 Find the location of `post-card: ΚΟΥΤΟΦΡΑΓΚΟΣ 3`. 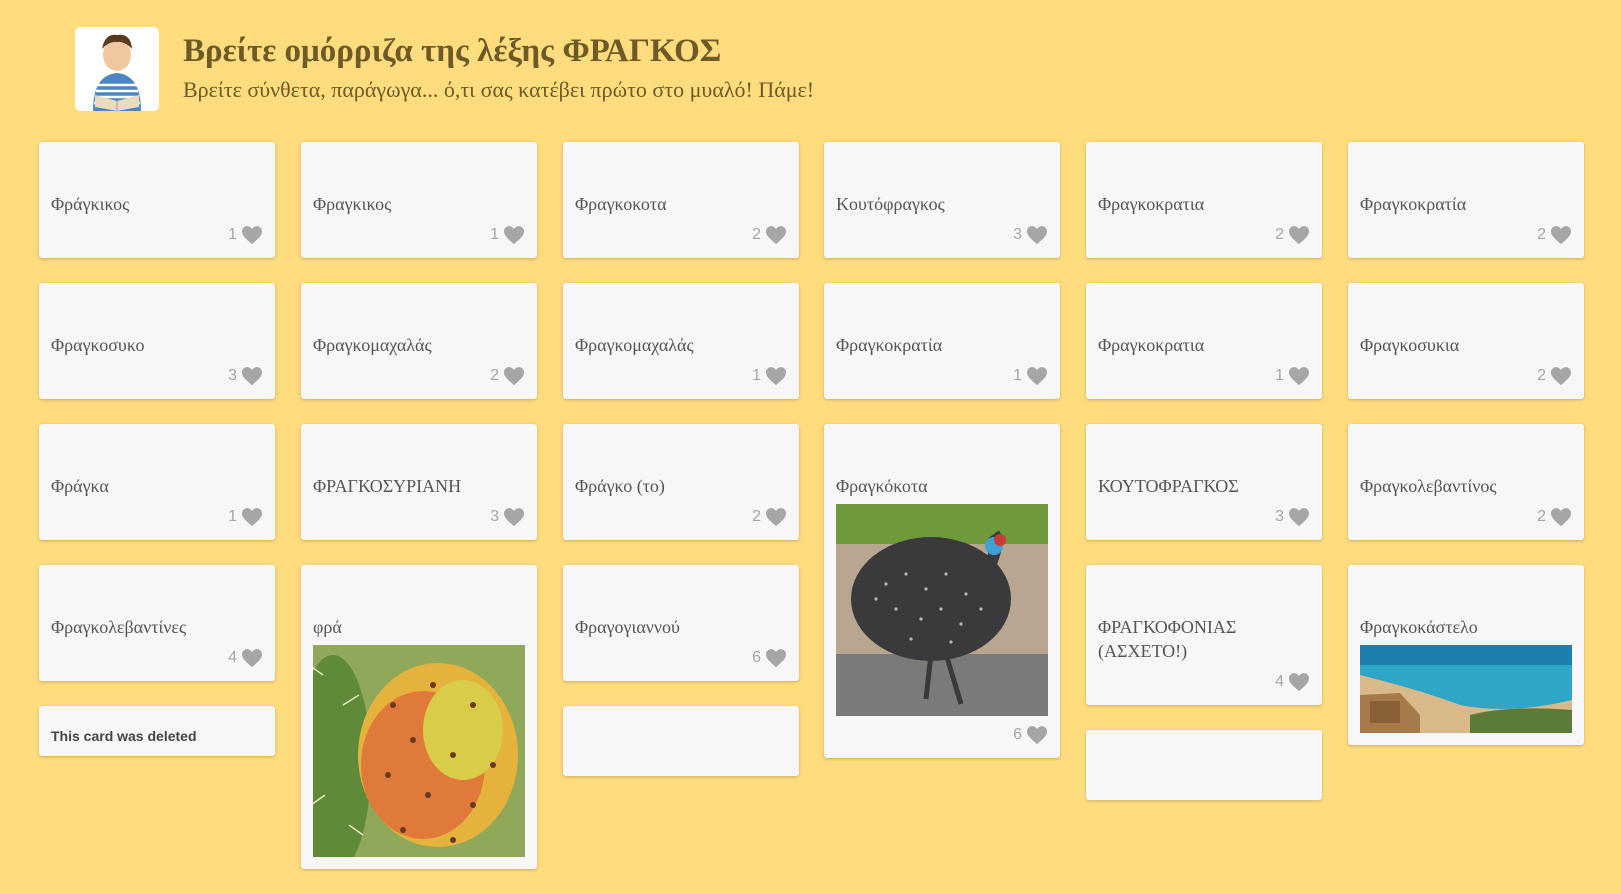

post-card: ΚΟΥΤΟΦΡΑΓΚΟΣ 3 is located at coordinates (1204, 482).